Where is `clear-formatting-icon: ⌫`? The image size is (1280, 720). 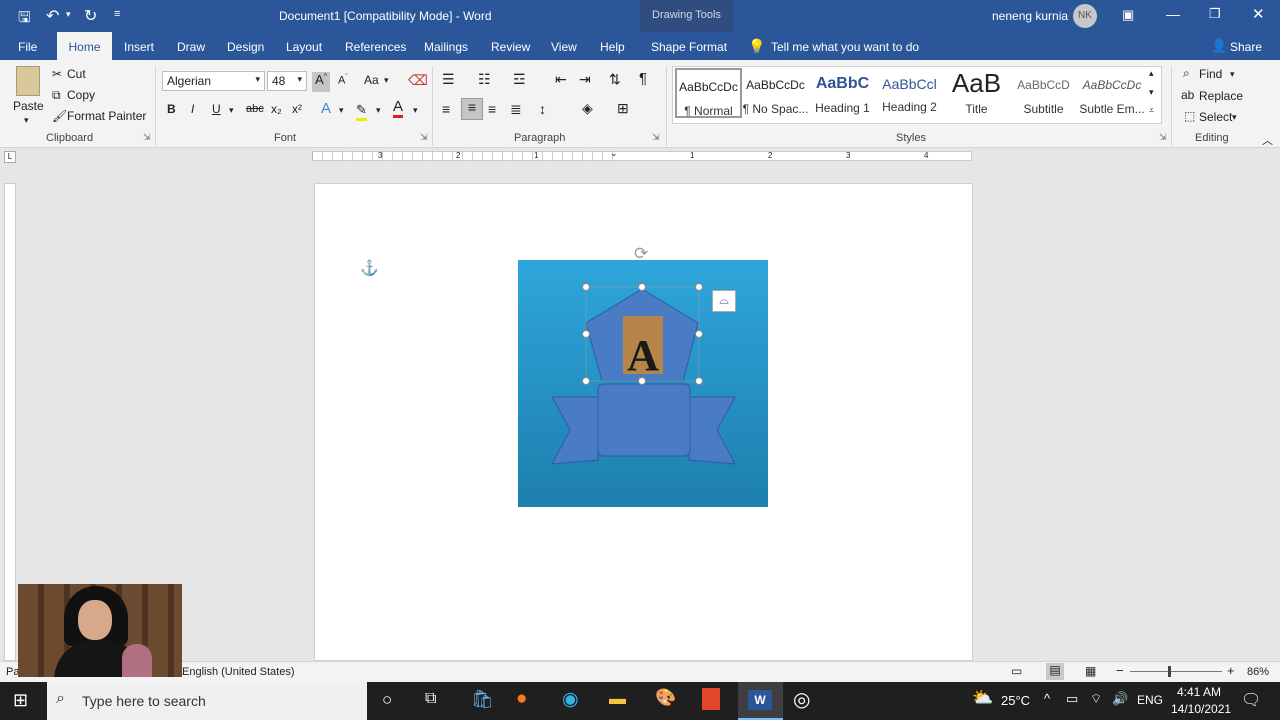
clear-formatting-icon: ⌫ is located at coordinates (418, 80).